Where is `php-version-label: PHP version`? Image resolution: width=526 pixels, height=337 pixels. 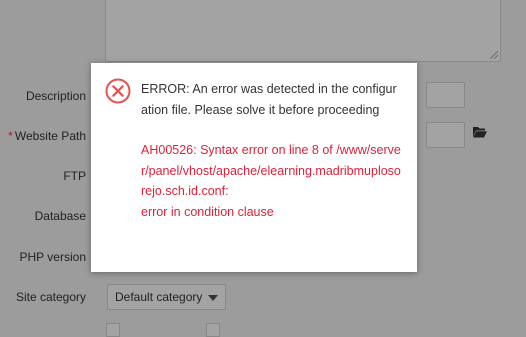
php-version-label: PHP version is located at coordinates (52, 257).